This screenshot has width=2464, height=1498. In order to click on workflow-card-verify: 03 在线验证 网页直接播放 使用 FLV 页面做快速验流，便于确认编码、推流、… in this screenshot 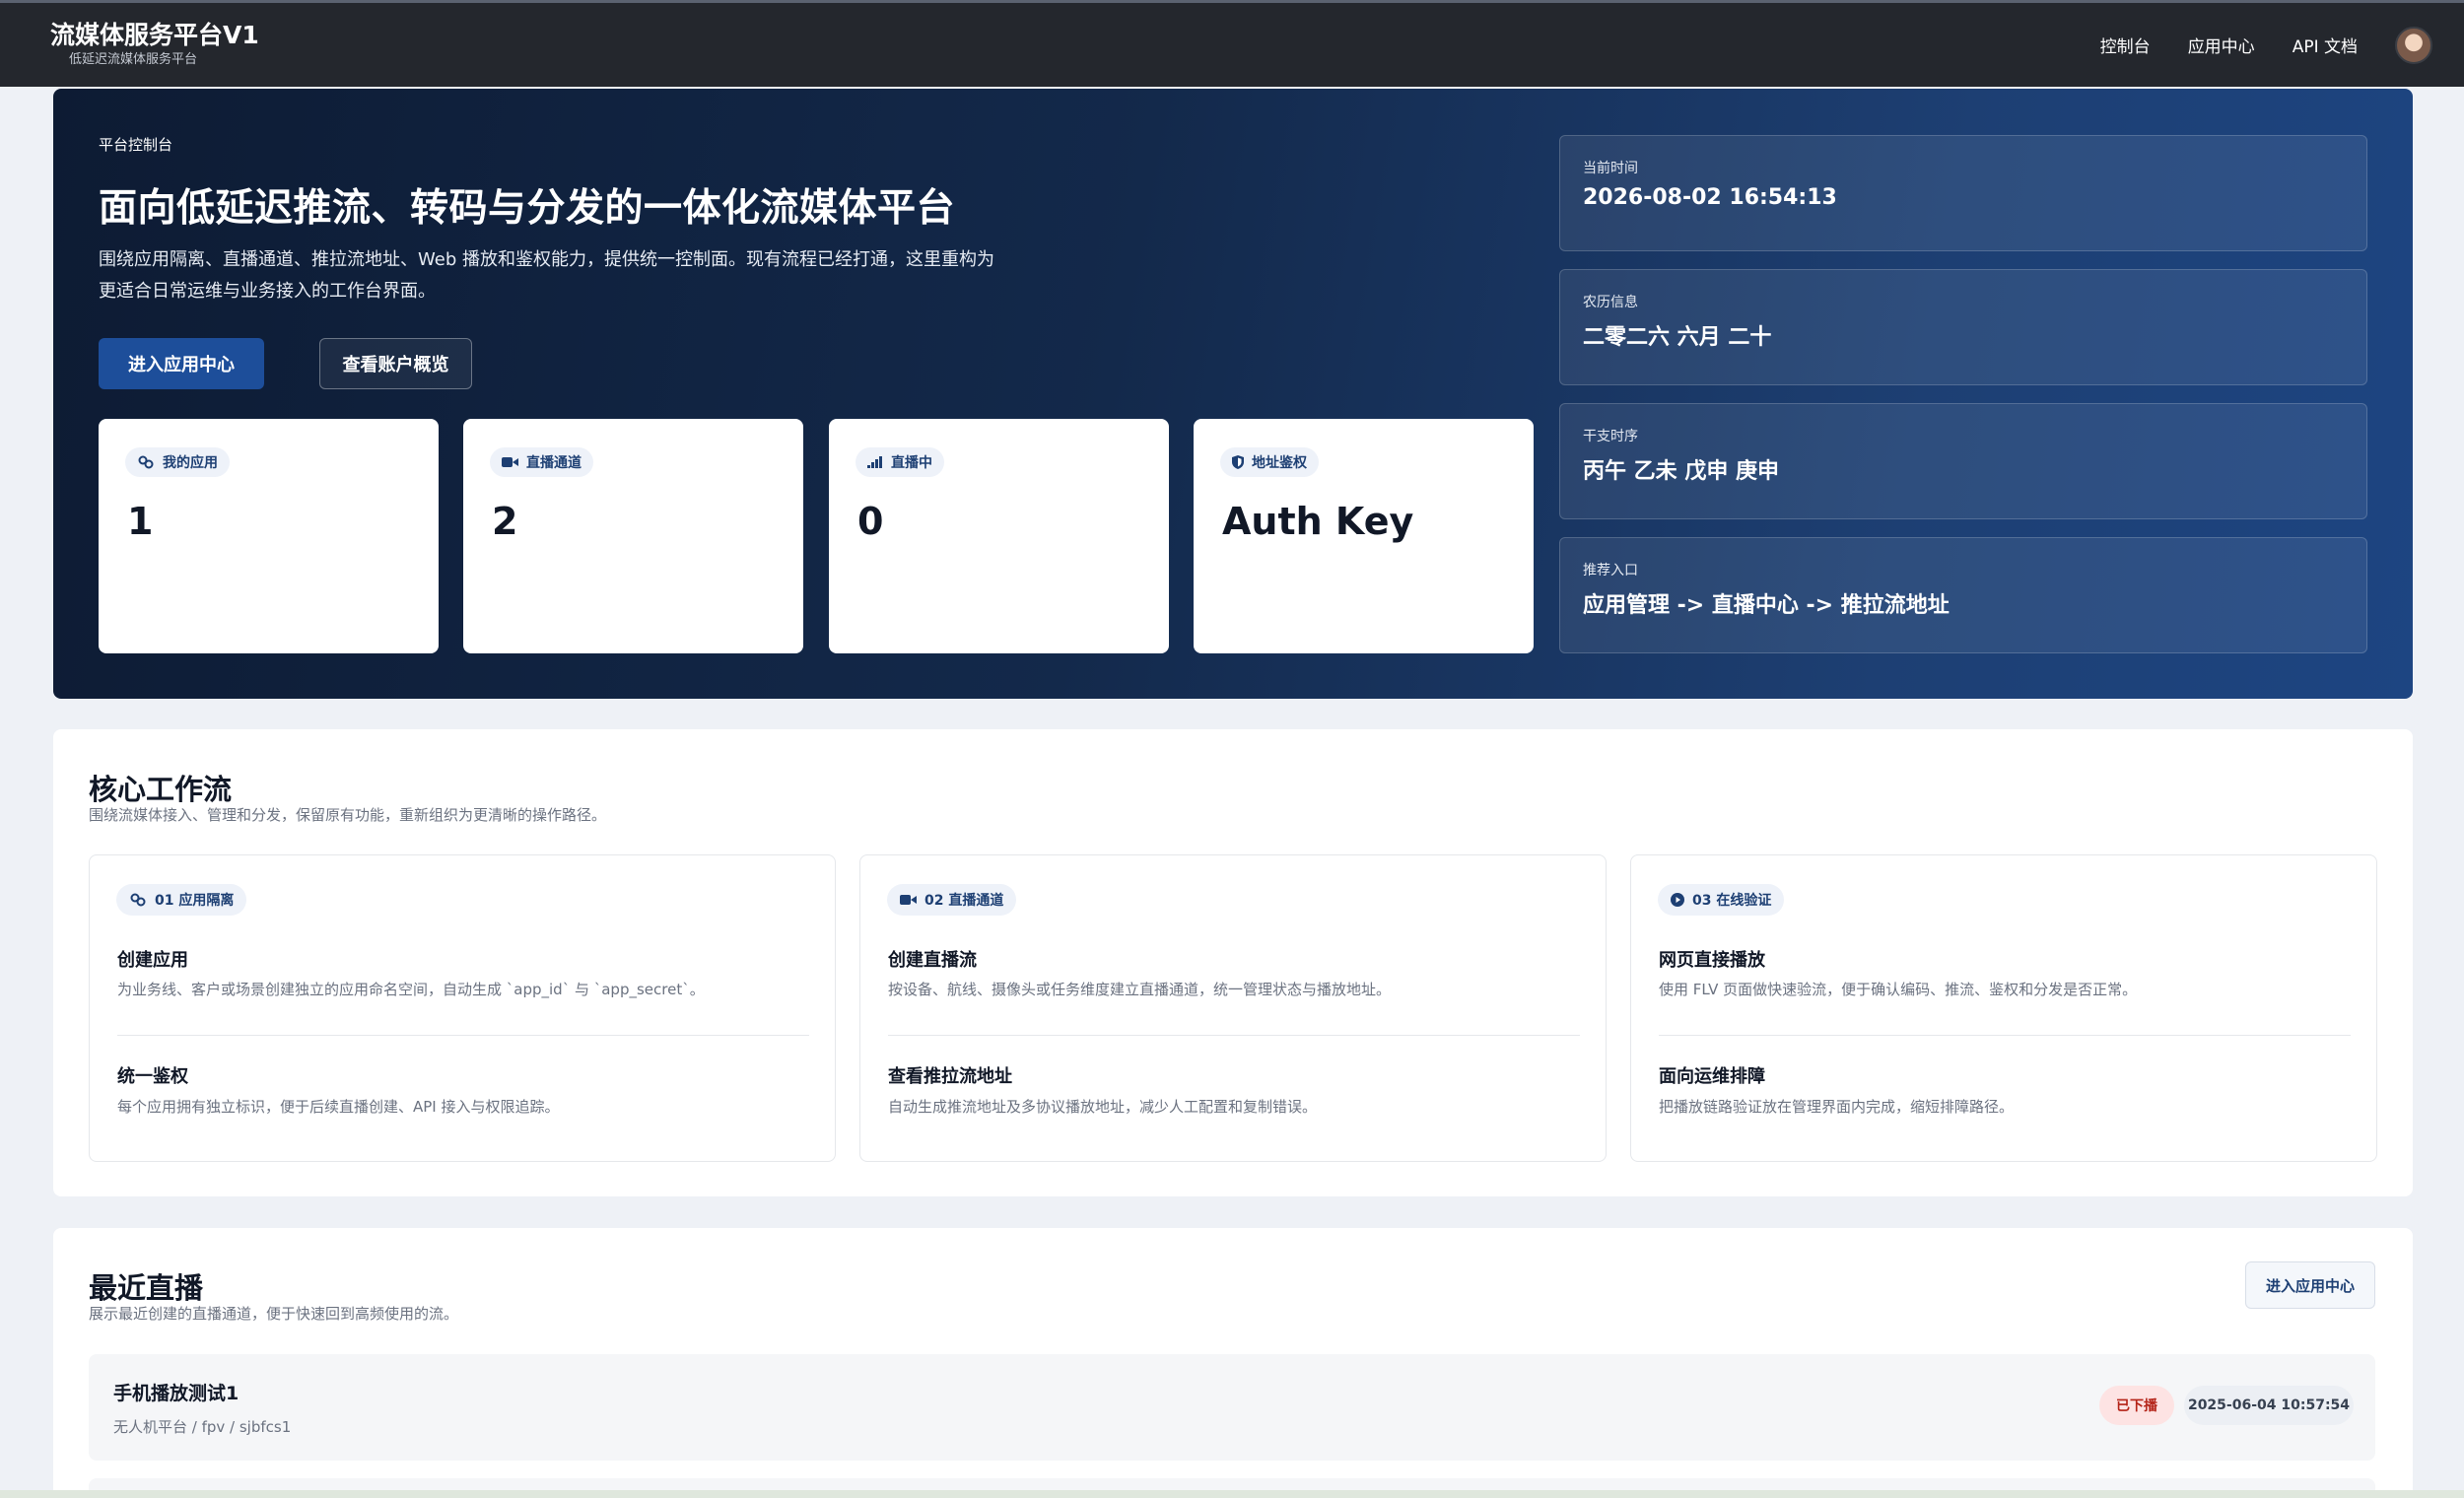, I will do `click(2003, 1008)`.